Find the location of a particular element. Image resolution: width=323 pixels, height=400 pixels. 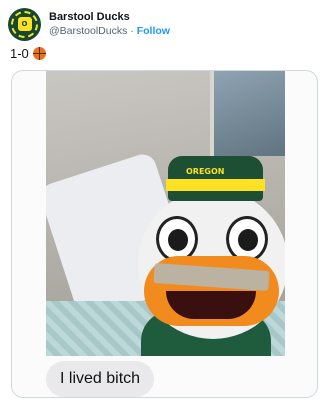

duck-mouth is located at coordinates (211, 305).